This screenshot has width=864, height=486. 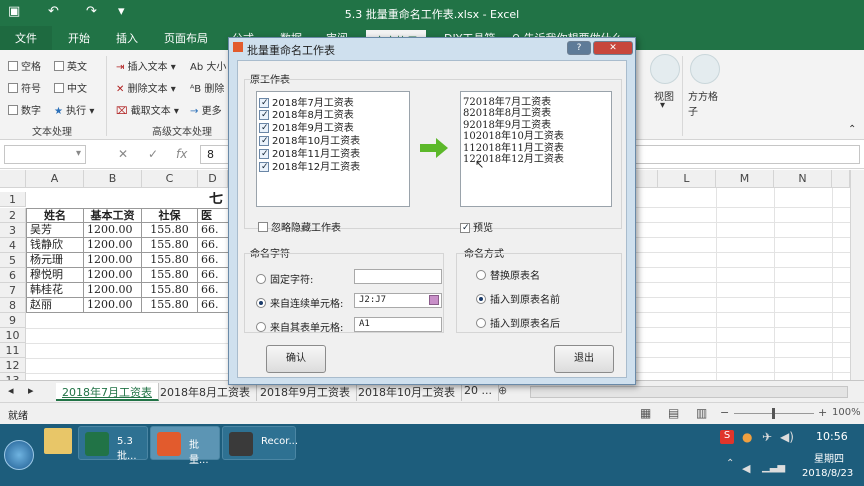 I want to click on sheet-tab-aug: 2018年8月工资表, so click(x=205, y=392).